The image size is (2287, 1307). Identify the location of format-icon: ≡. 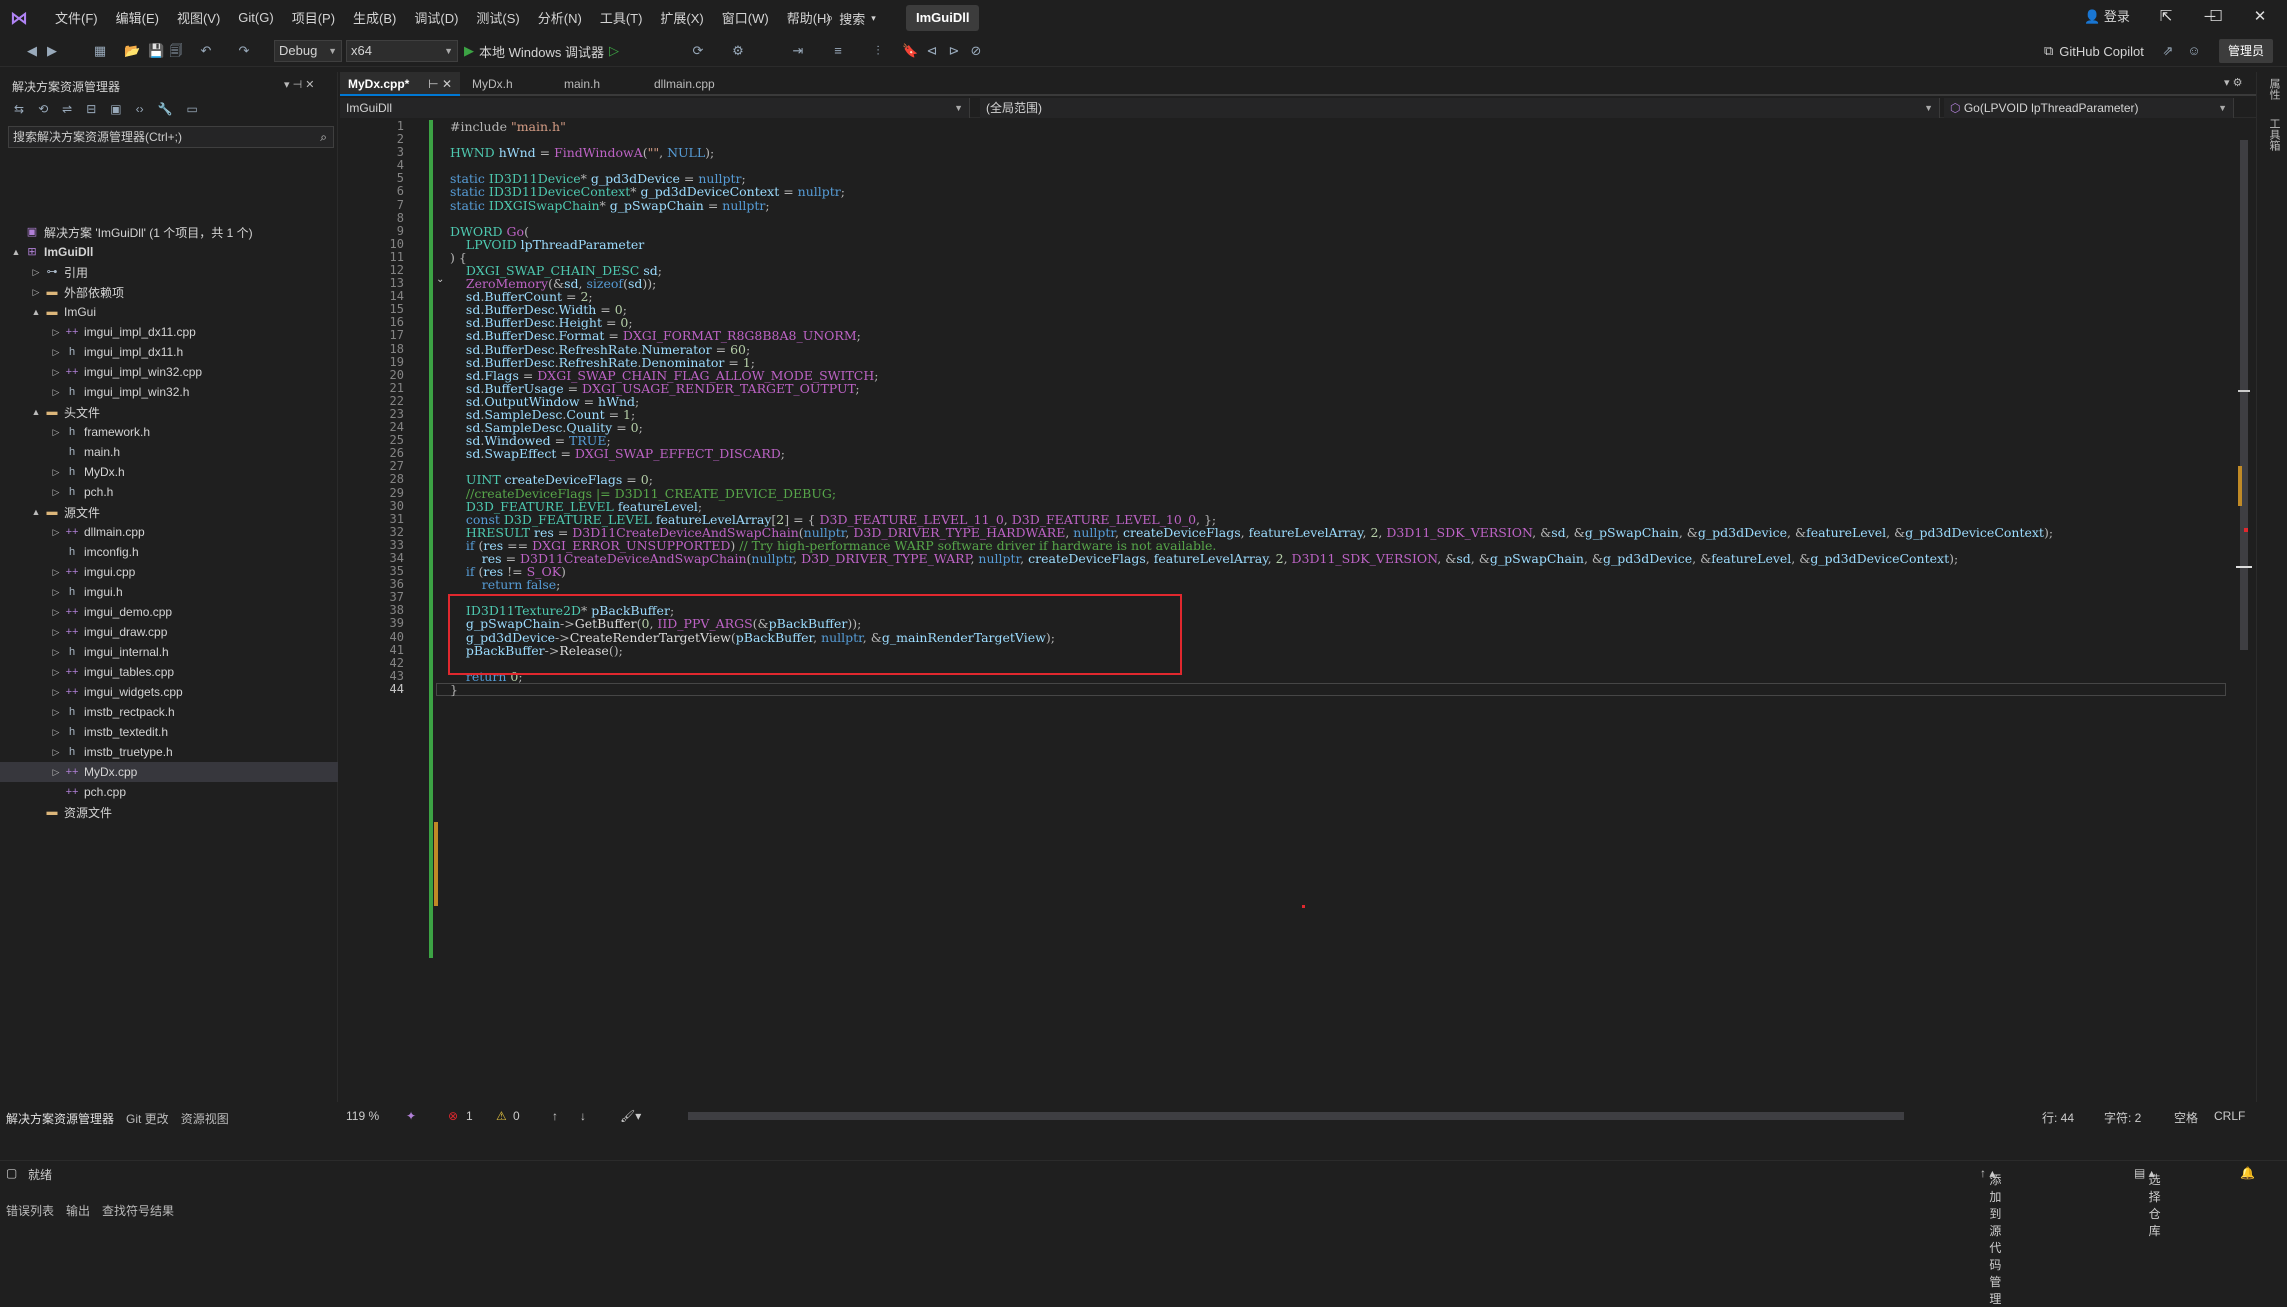
(838, 51).